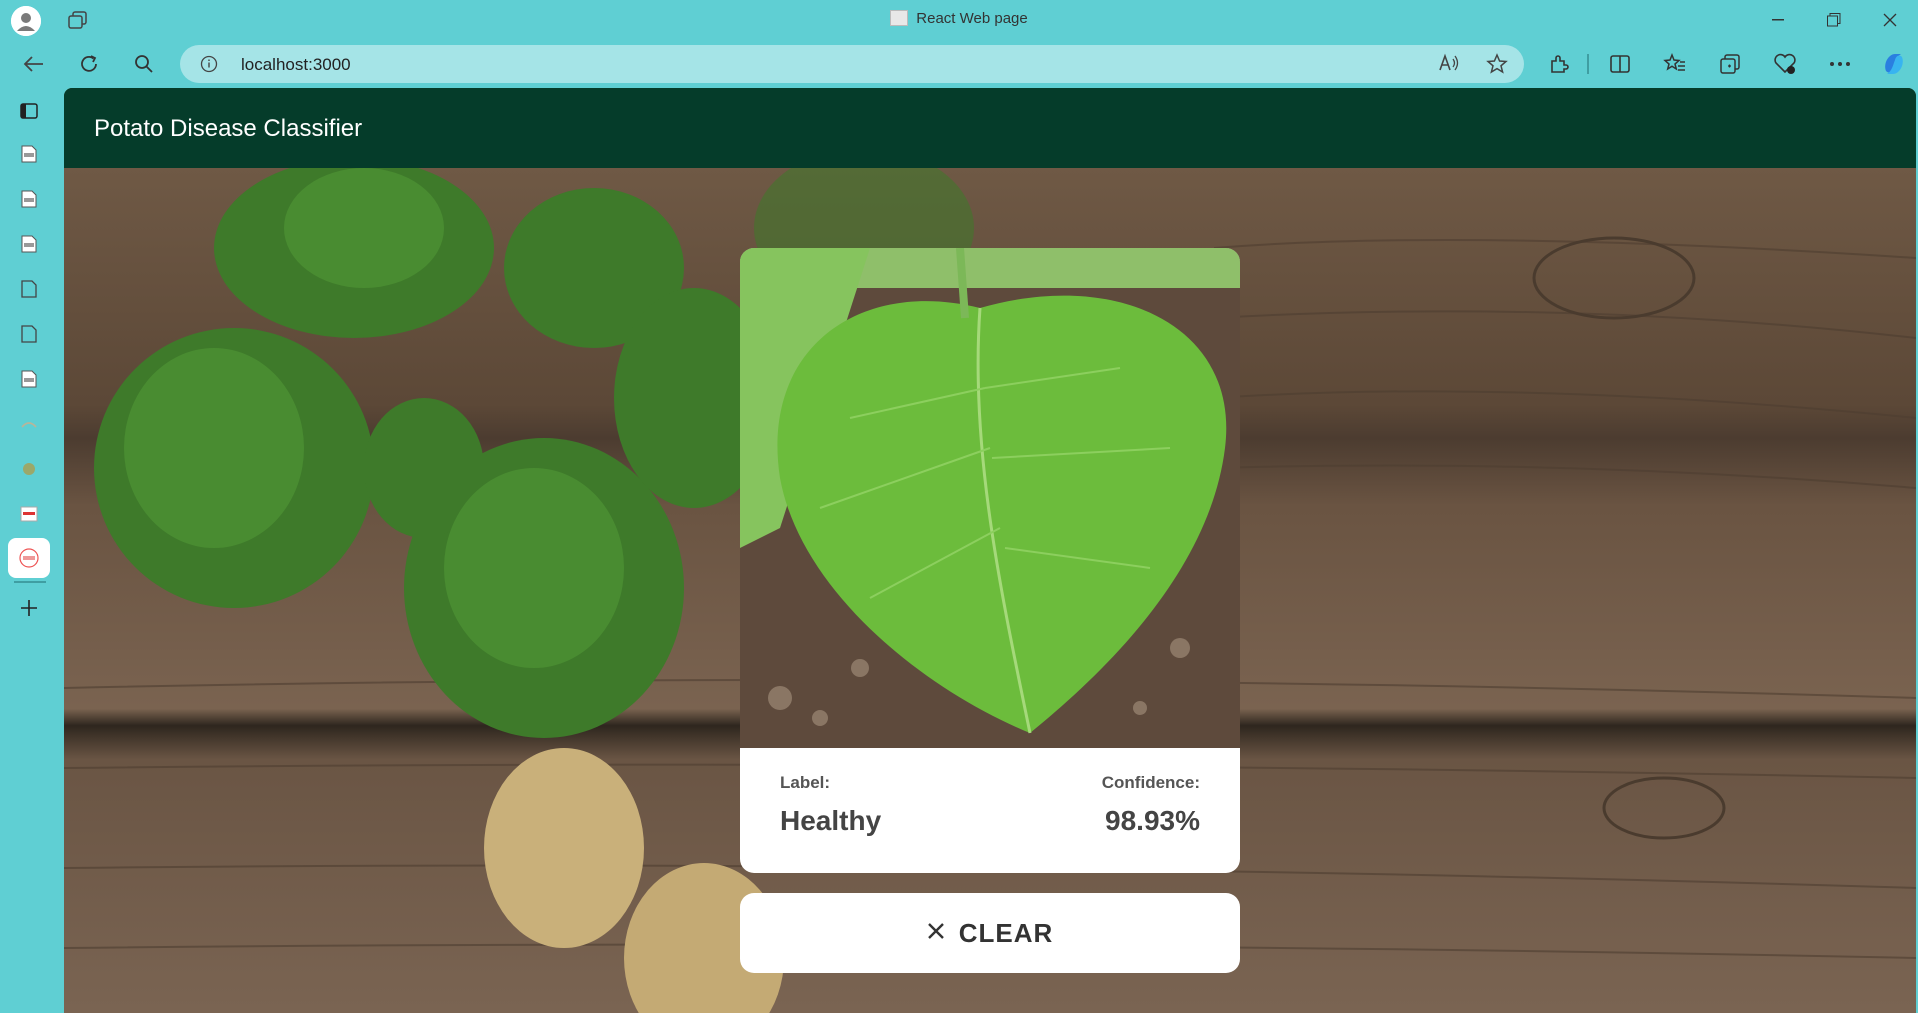 The height and width of the screenshot is (1013, 1918). What do you see at coordinates (29, 608) in the screenshot?
I see `new-tab-plus-icon` at bounding box center [29, 608].